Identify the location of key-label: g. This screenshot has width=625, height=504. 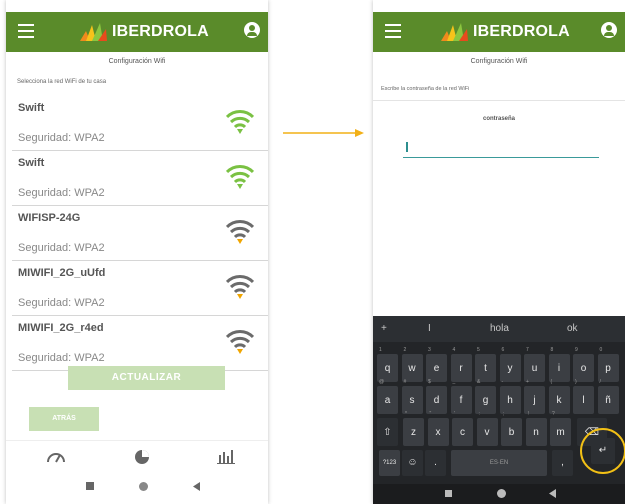
(485, 400).